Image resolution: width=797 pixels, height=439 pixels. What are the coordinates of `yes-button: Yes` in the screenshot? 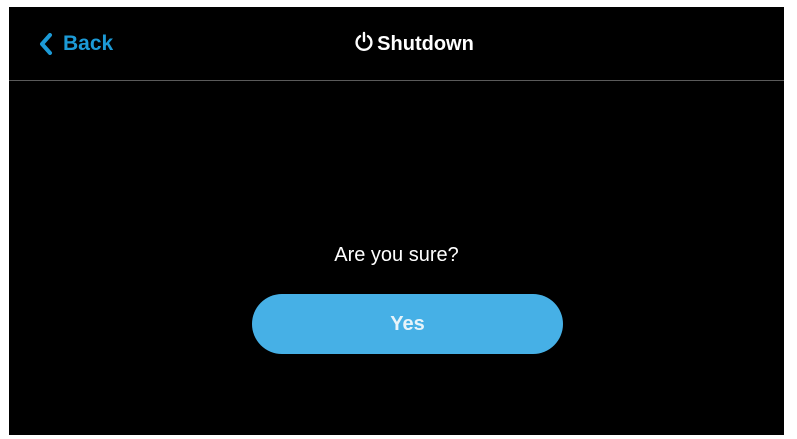 It's located at (407, 324).